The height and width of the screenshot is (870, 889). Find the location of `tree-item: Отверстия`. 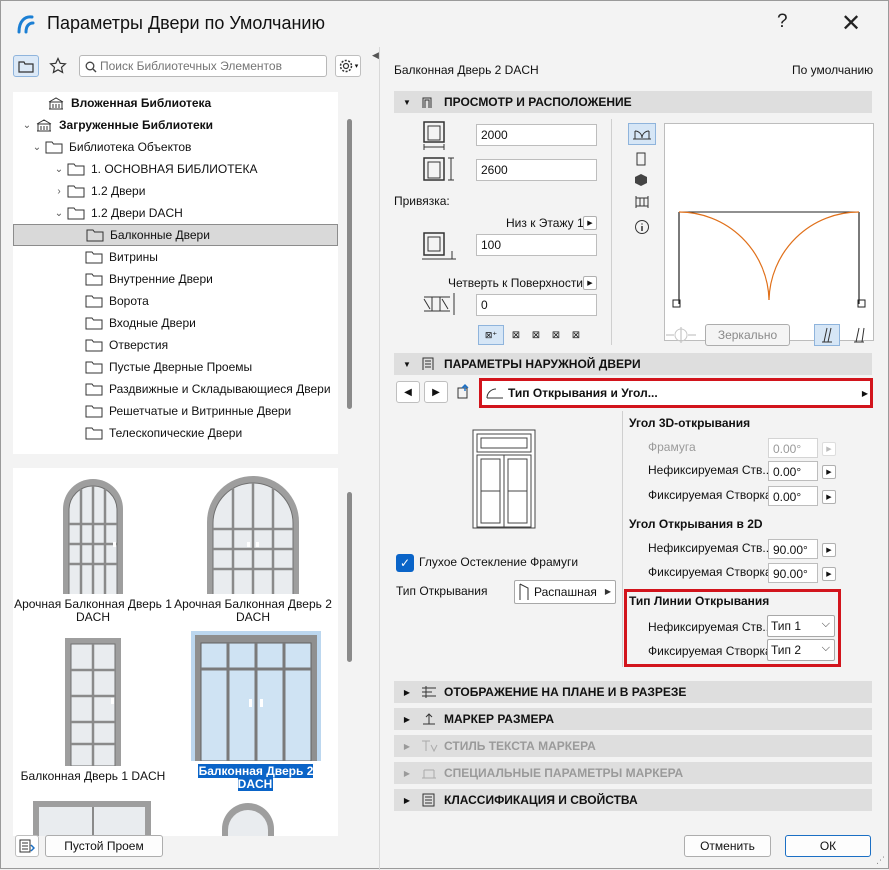

tree-item: Отверстия is located at coordinates (175, 345).